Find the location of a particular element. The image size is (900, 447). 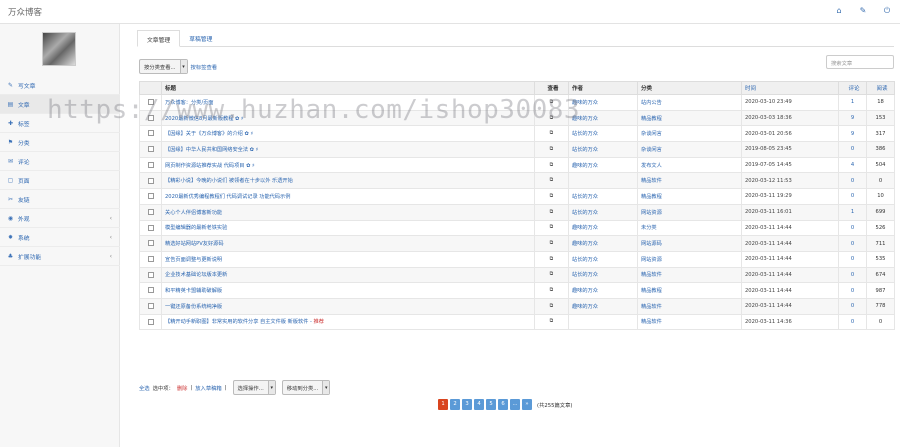

avatar is located at coordinates (59, 49).